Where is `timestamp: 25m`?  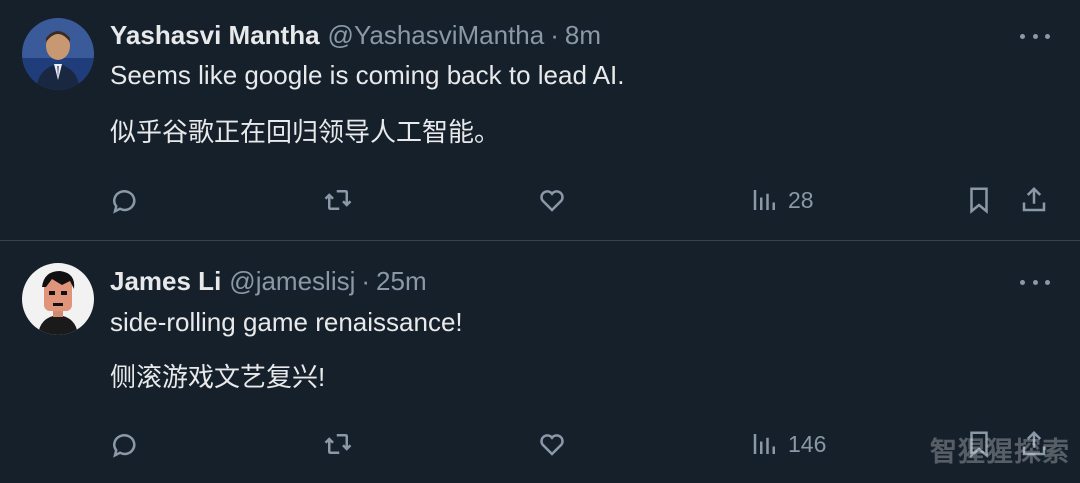
timestamp: 25m is located at coordinates (401, 281).